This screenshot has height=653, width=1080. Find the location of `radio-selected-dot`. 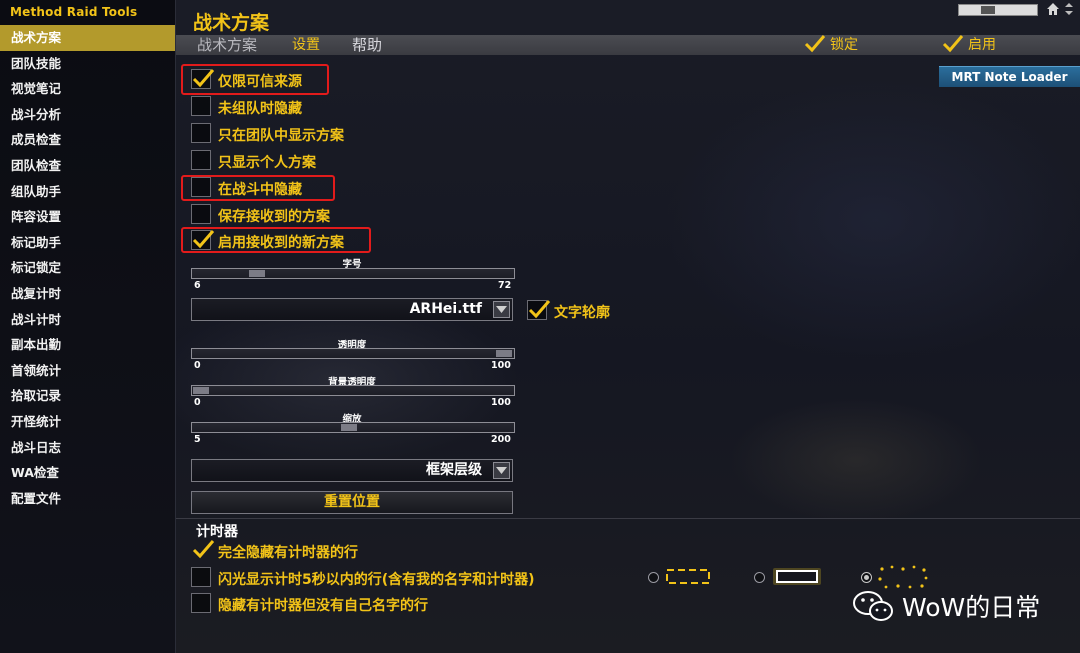

radio-selected-dot is located at coordinates (866, 577).